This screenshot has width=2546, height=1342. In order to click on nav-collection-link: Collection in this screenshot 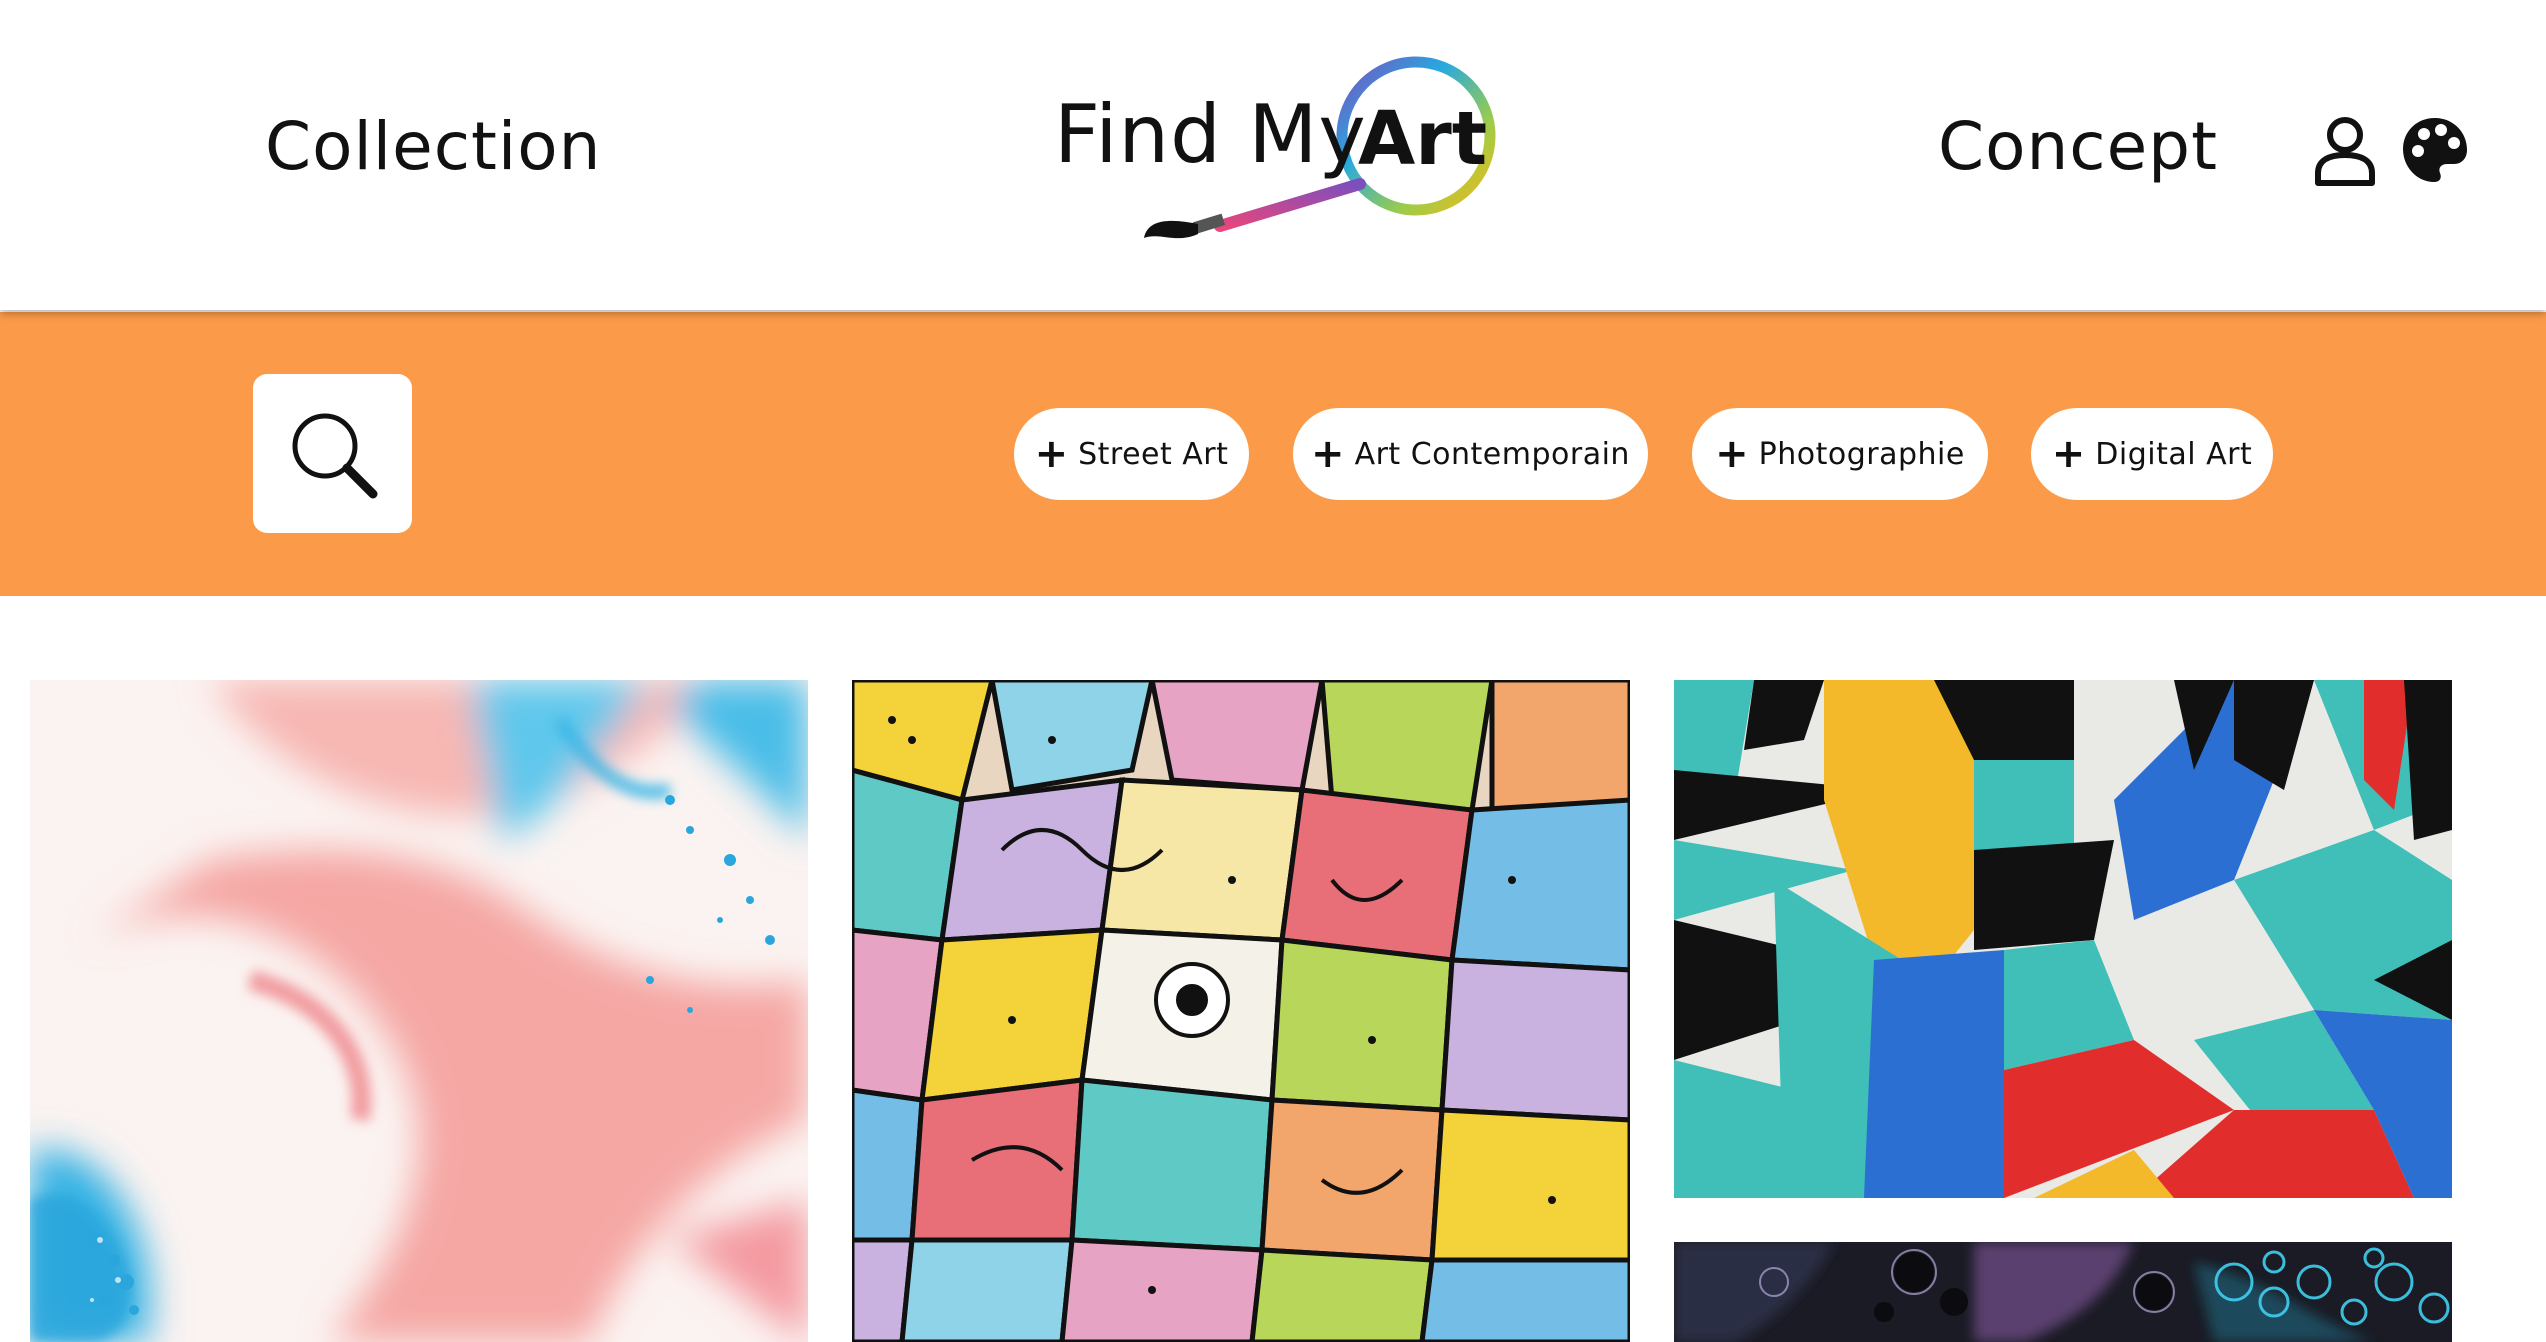, I will do `click(433, 146)`.